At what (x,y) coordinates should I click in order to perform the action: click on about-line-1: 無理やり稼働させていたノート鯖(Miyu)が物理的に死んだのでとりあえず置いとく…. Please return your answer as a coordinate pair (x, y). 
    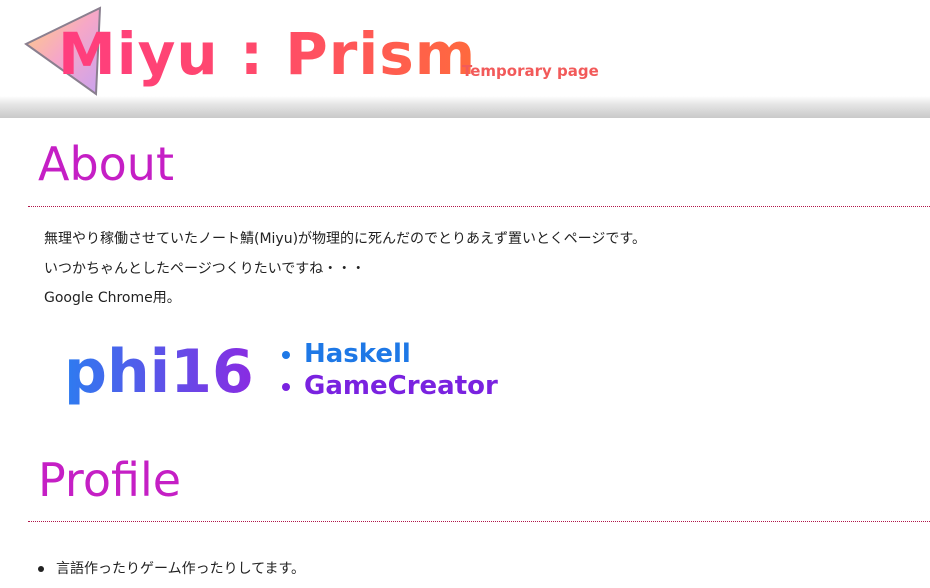
    Looking at the image, I should click on (345, 239).